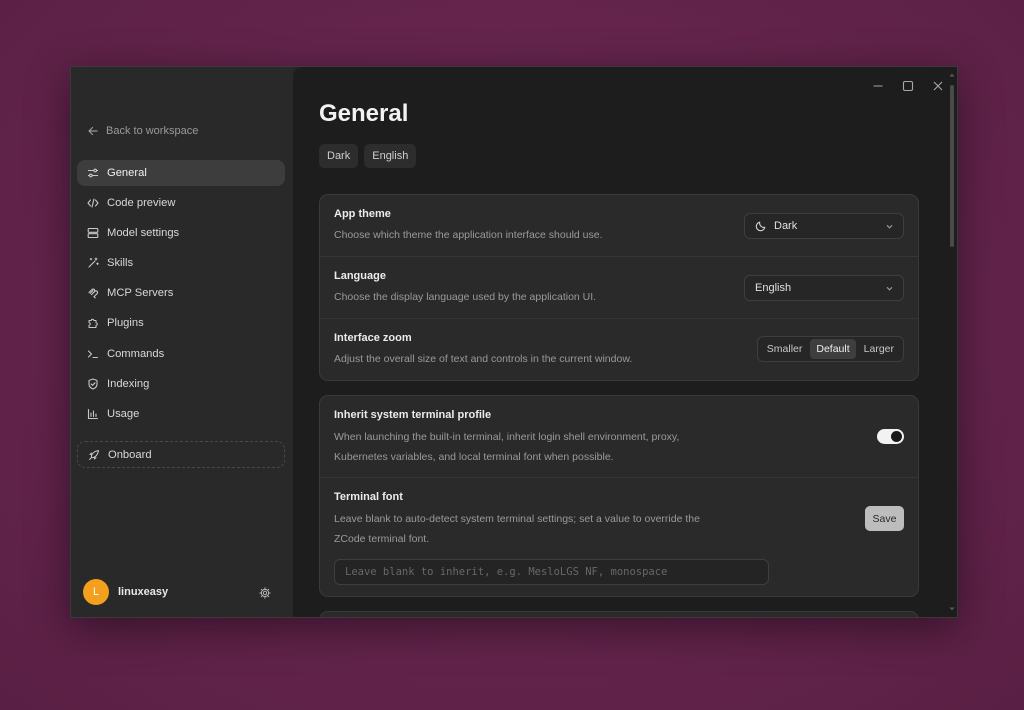  I want to click on page-title: General, so click(364, 113).